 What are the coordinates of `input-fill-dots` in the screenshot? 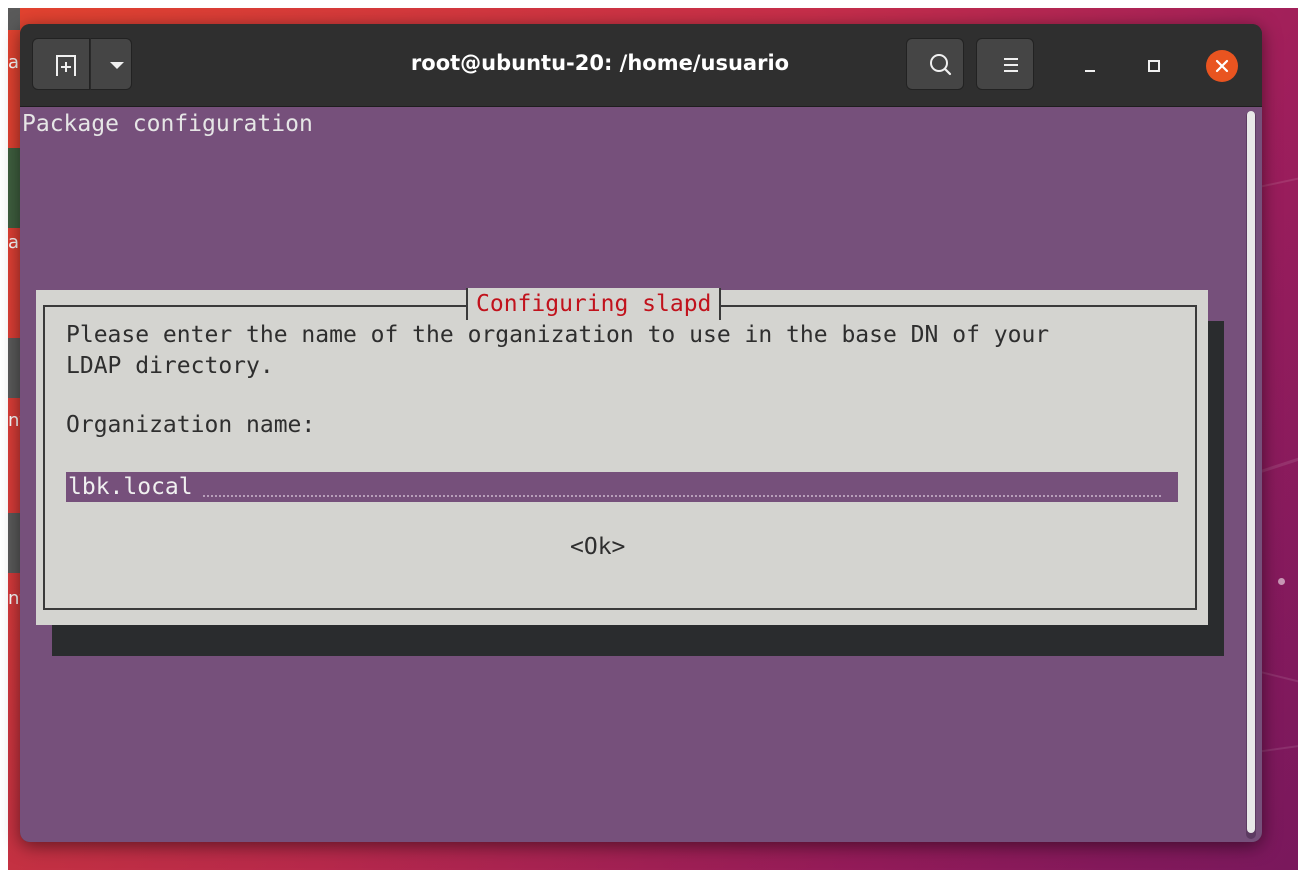 It's located at (682, 498).